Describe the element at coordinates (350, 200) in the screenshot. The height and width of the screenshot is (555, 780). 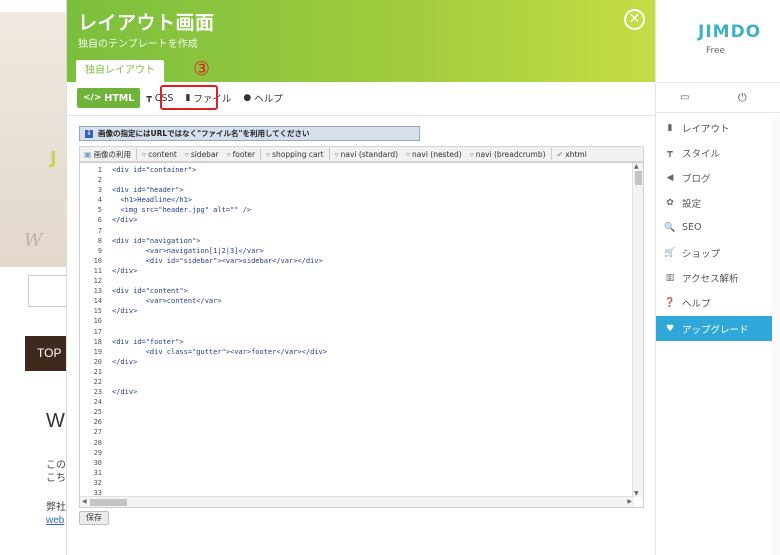
I see `code-line: 4 <h1>Headline</h1>` at that location.